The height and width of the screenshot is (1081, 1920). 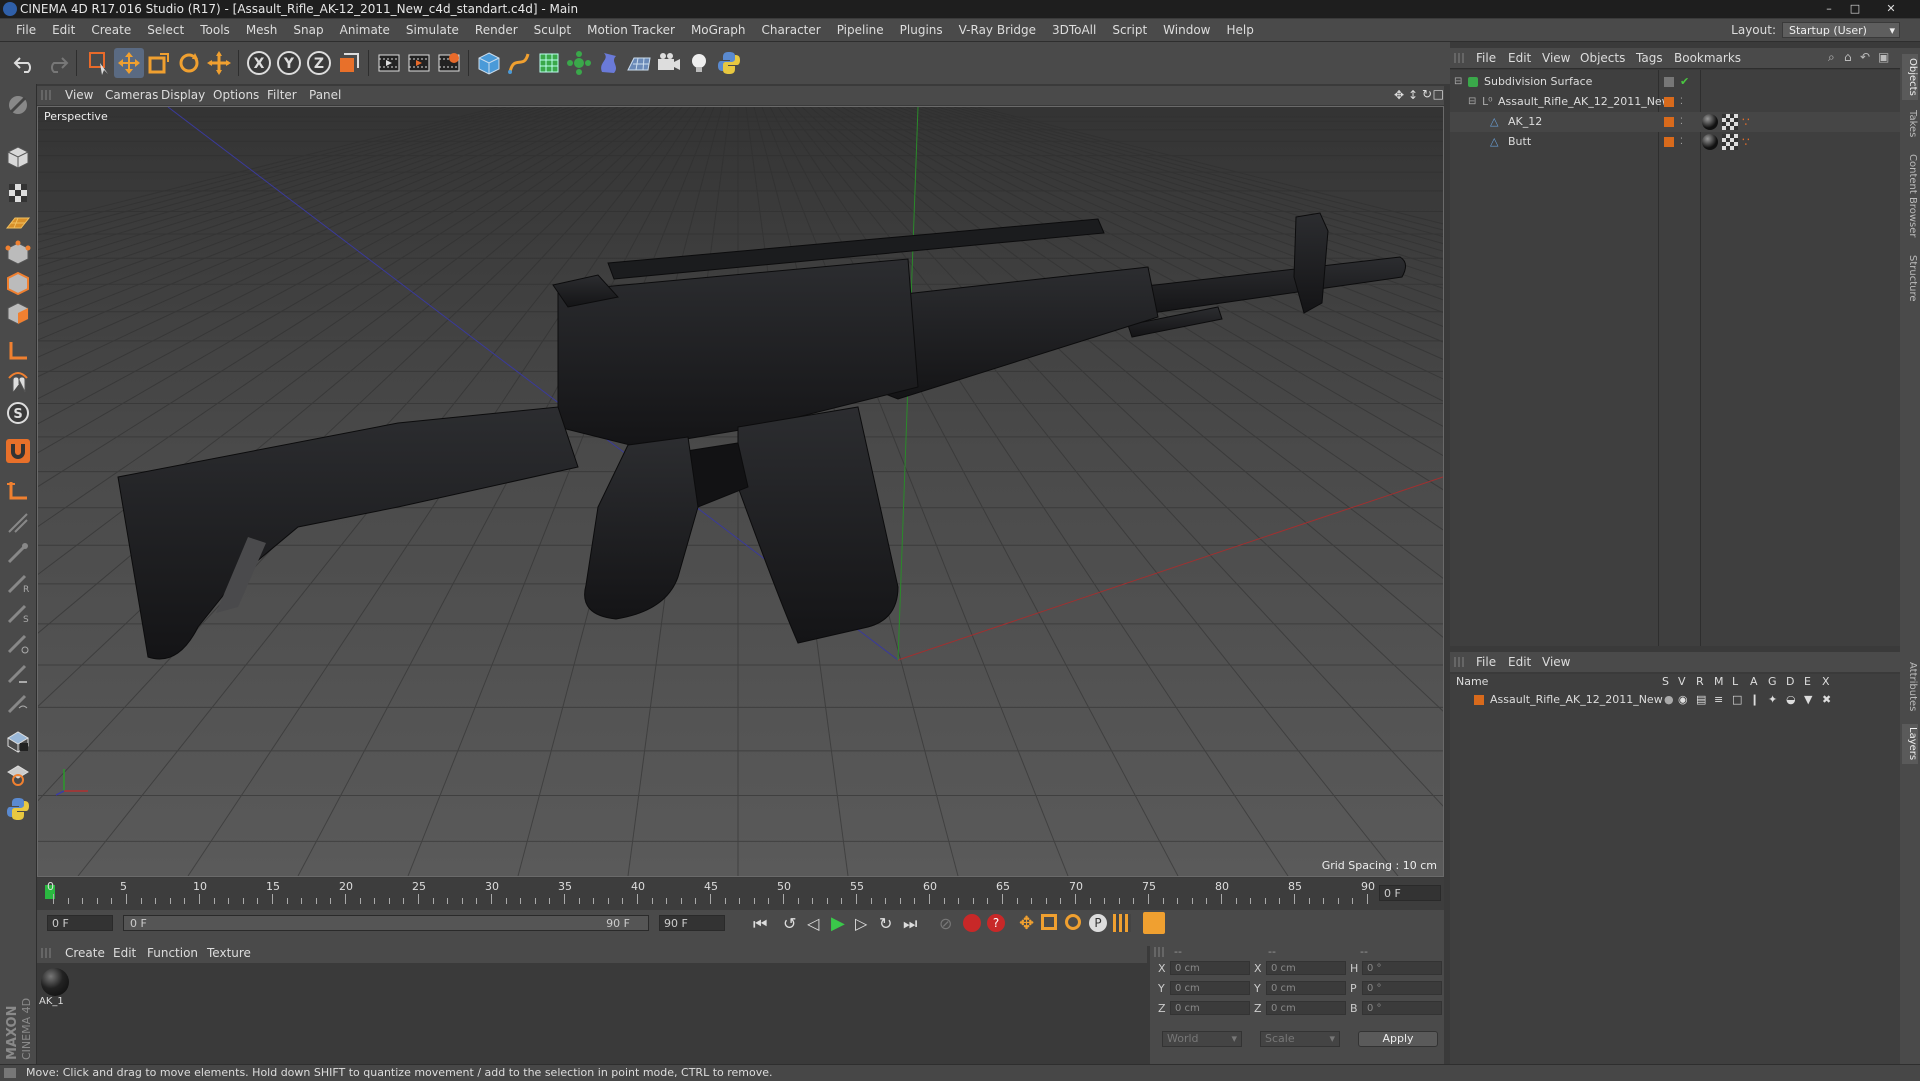 I want to click on object-menu-view: View, so click(x=1556, y=58).